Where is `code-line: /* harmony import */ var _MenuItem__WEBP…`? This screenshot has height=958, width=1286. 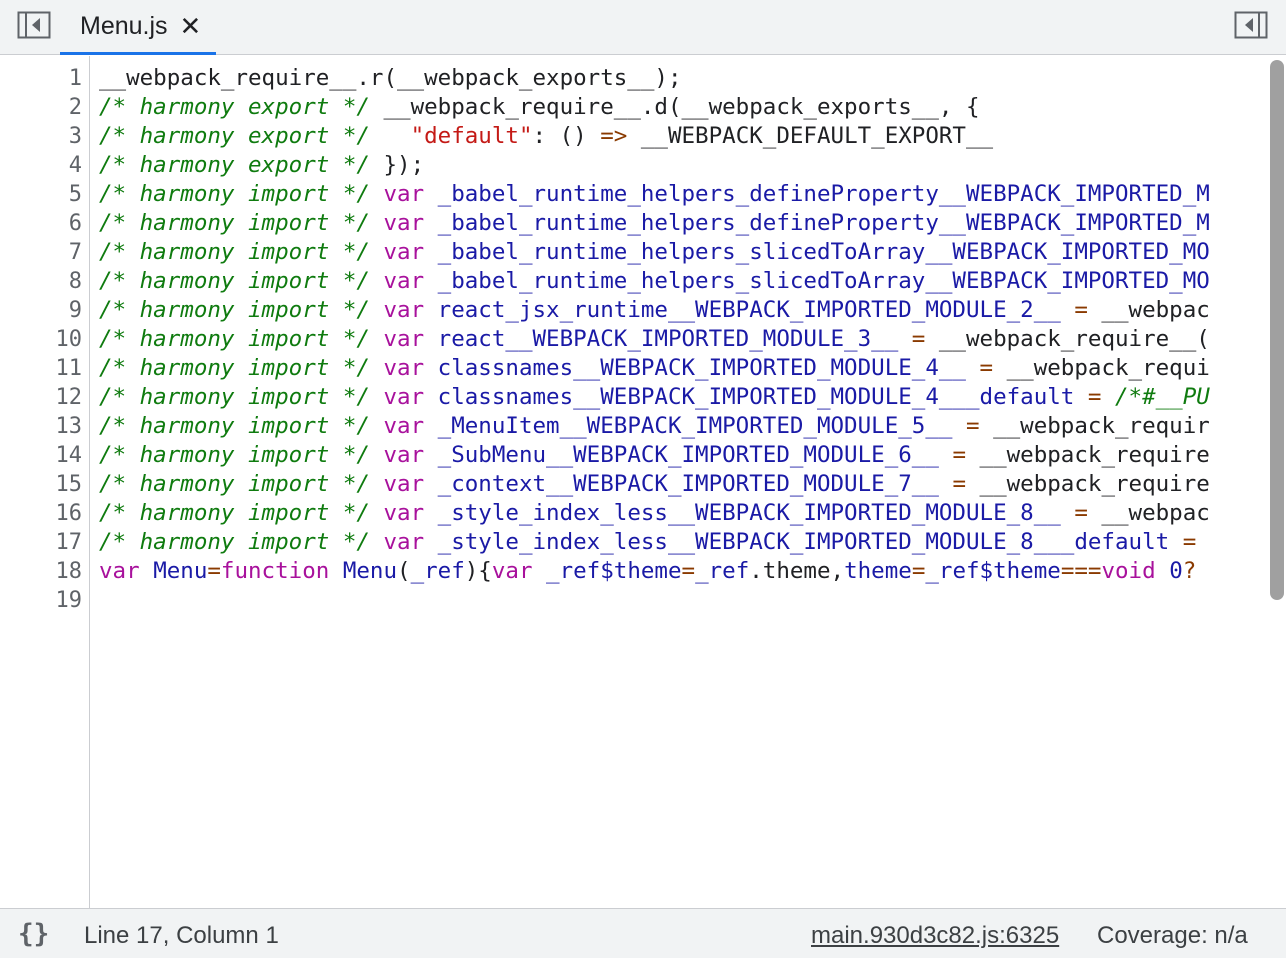 code-line: /* harmony import */ var _MenuItem__WEBP… is located at coordinates (692, 426).